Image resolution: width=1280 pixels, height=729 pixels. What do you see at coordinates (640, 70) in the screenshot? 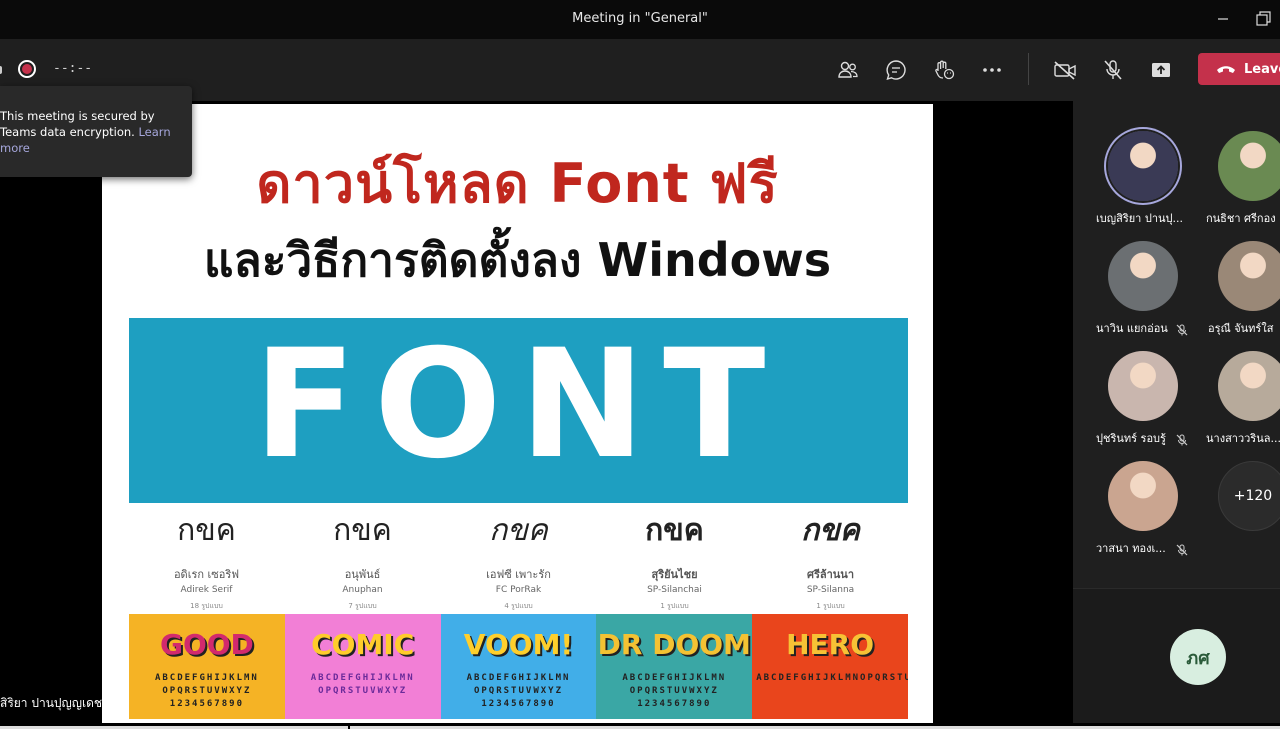
I see `meeting-toolbar: --:-- Leave` at bounding box center [640, 70].